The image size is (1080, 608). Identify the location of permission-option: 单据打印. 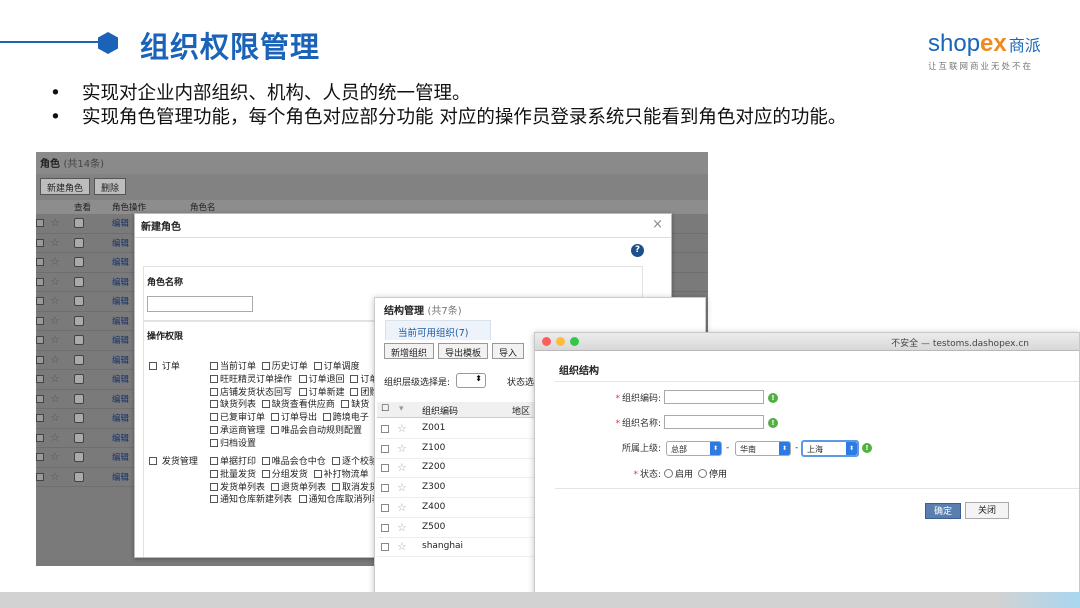
(233, 460).